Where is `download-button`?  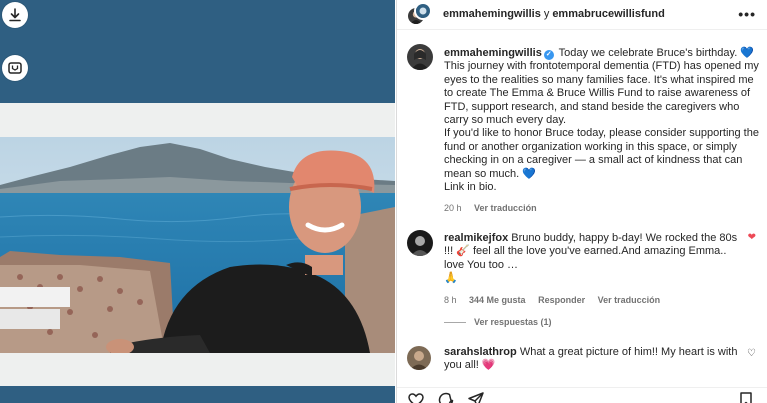
download-button is located at coordinates (15, 15).